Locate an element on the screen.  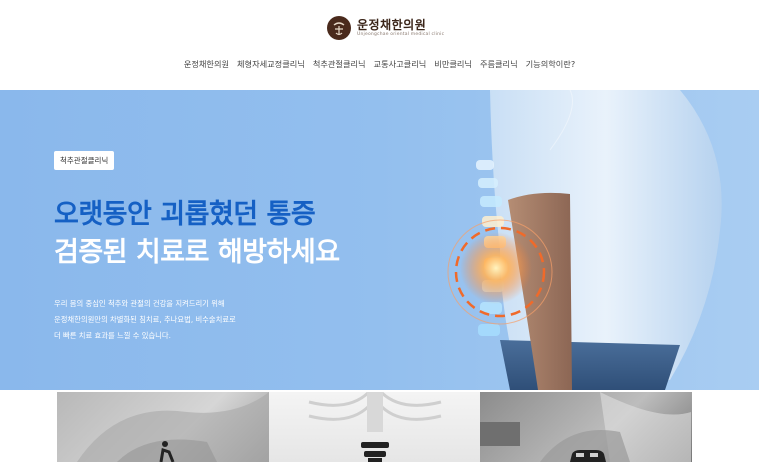
spine-icon is located at coordinates (374, 452).